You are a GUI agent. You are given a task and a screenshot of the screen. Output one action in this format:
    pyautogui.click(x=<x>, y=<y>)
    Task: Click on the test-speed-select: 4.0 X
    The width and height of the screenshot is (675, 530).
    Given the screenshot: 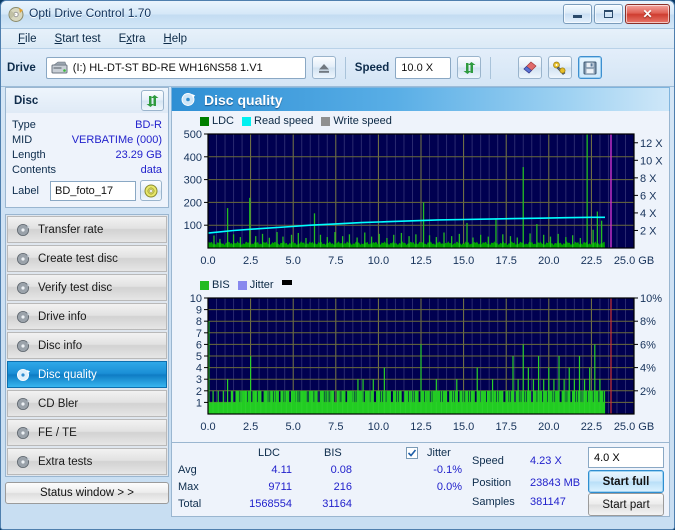 What is the action you would take?
    pyautogui.click(x=626, y=457)
    